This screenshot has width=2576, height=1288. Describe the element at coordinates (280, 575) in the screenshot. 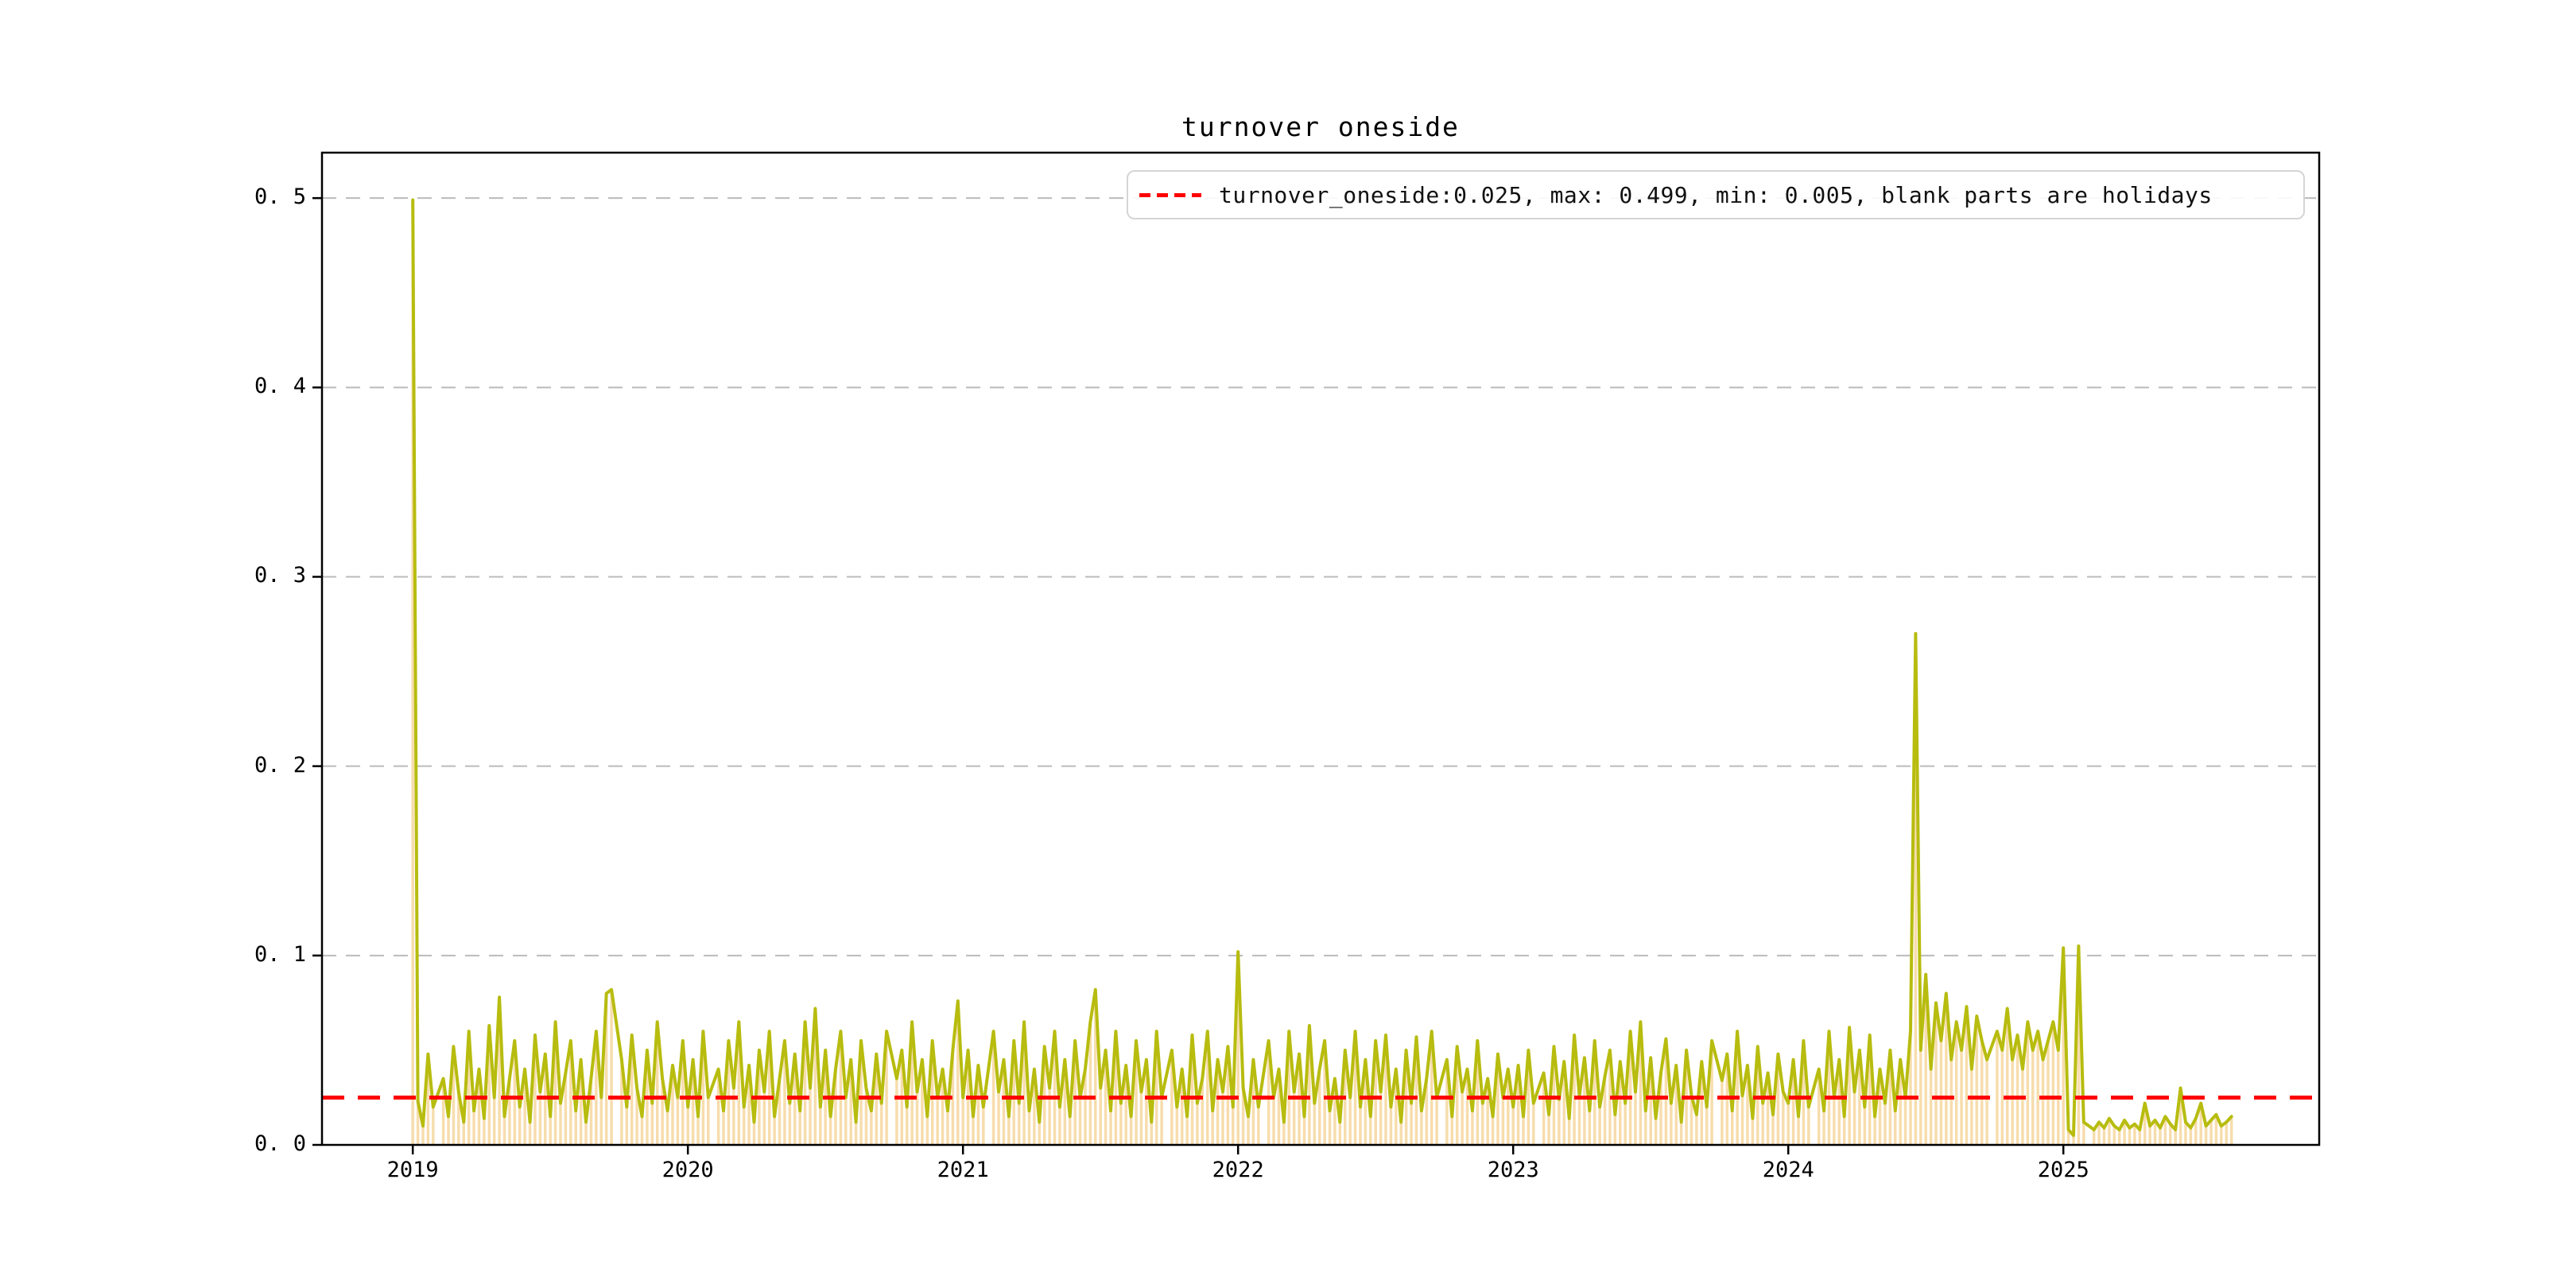

I see `y-tick-label: 0. 3` at that location.